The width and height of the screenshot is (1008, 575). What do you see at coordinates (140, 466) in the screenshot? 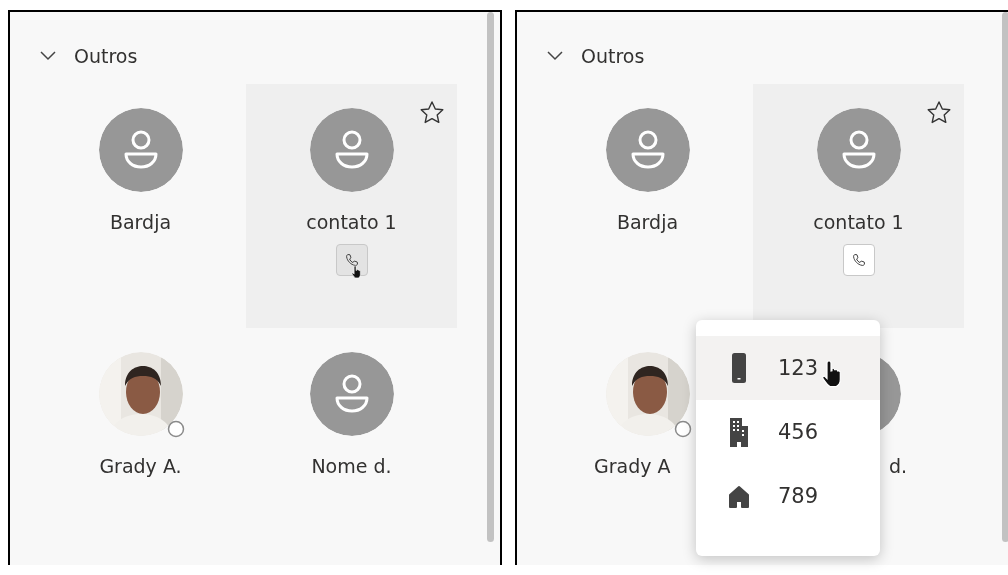
I see `contact-name: Grady A.` at bounding box center [140, 466].